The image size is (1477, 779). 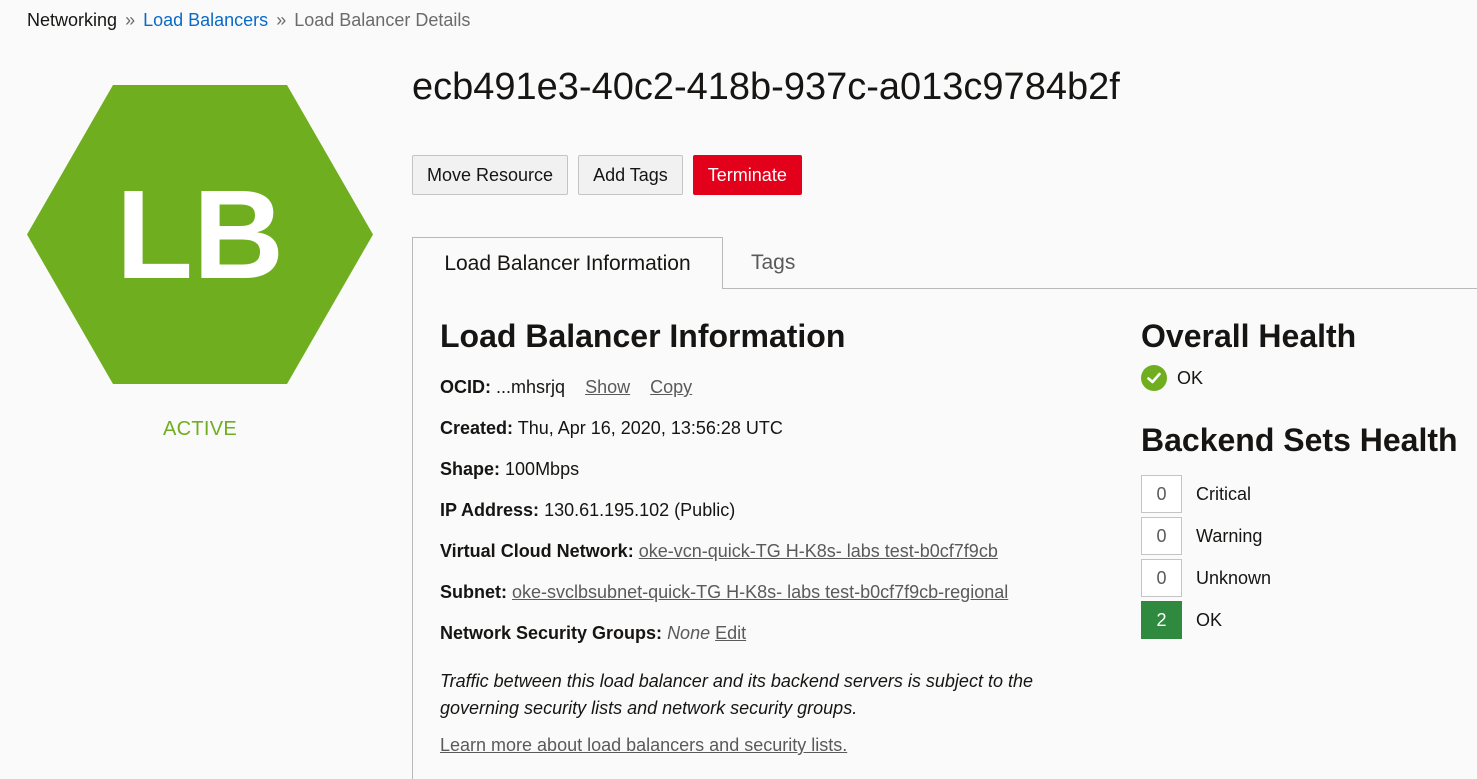 I want to click on overall-health-status: OK, so click(x=1309, y=378).